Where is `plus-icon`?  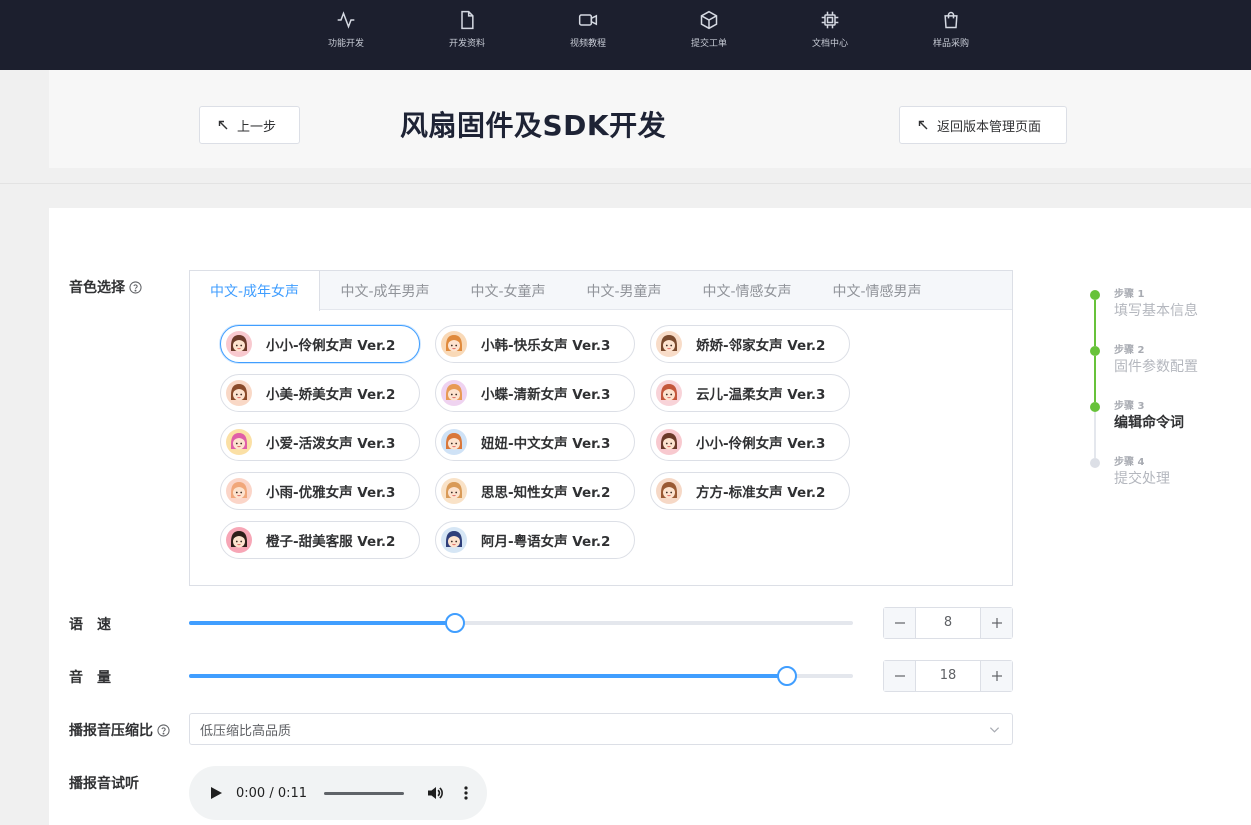
plus-icon is located at coordinates (996, 676).